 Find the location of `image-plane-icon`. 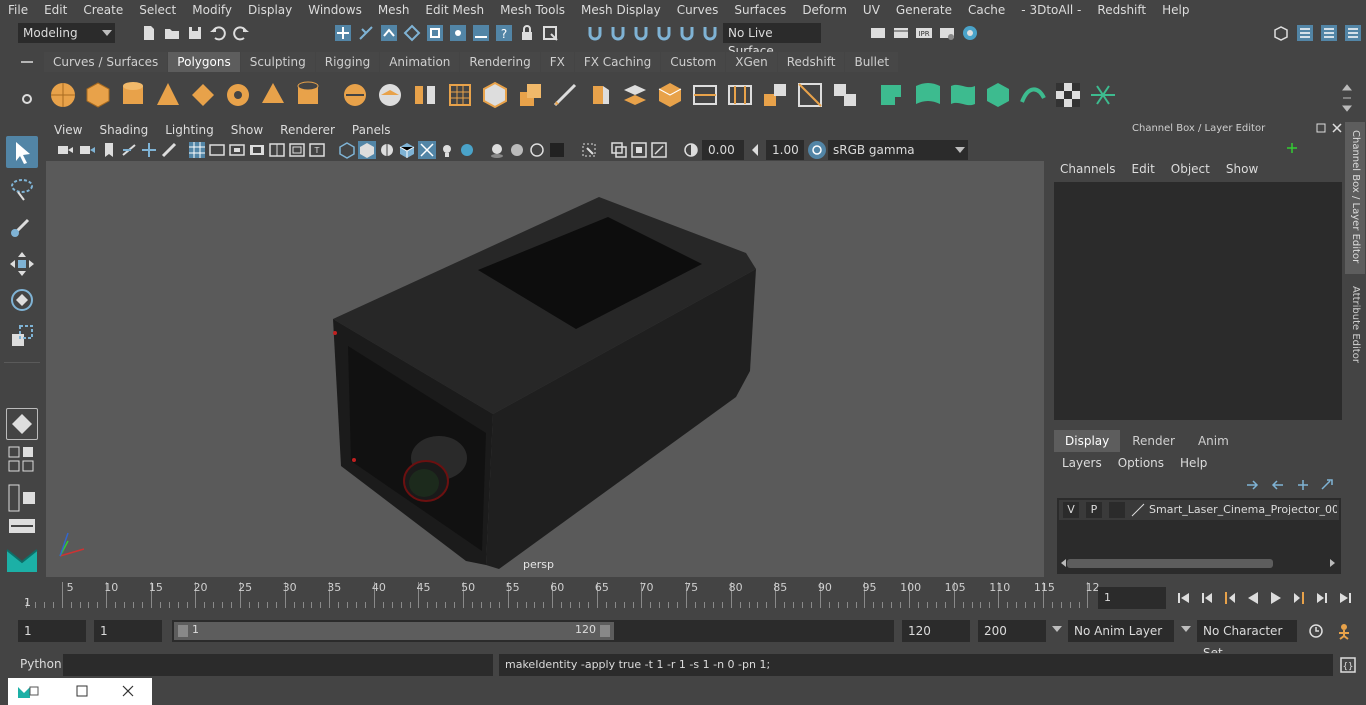

image-plane-icon is located at coordinates (129, 150).